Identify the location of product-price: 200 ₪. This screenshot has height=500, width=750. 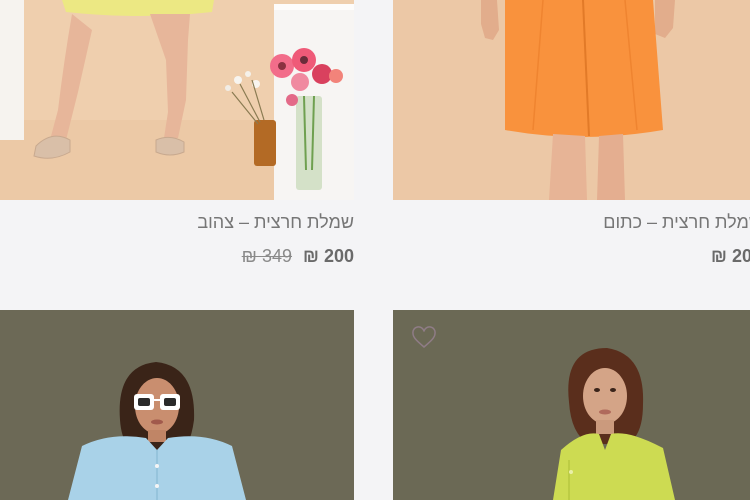
(730, 256).